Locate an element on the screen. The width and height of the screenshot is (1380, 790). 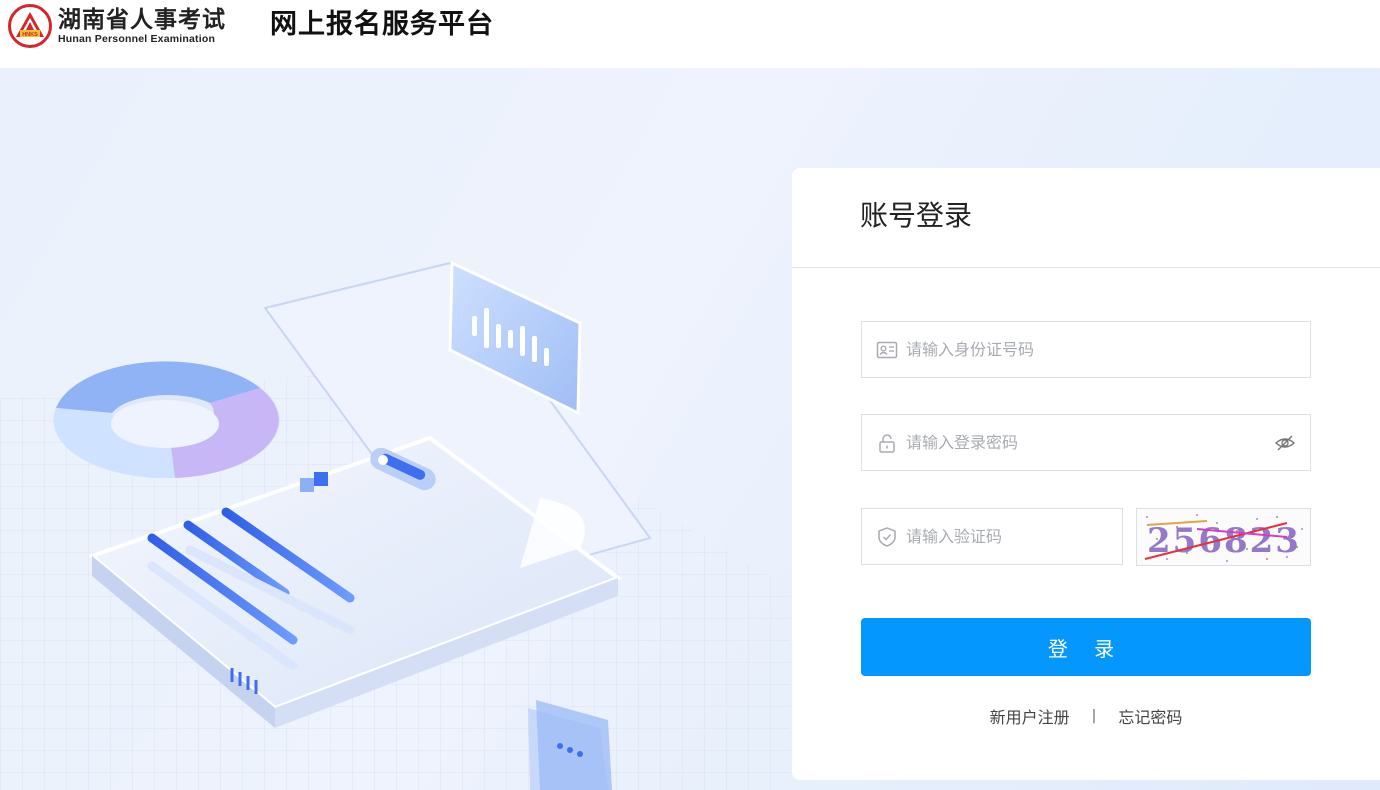
svg-text: HNKS is located at coordinates (30, 35).